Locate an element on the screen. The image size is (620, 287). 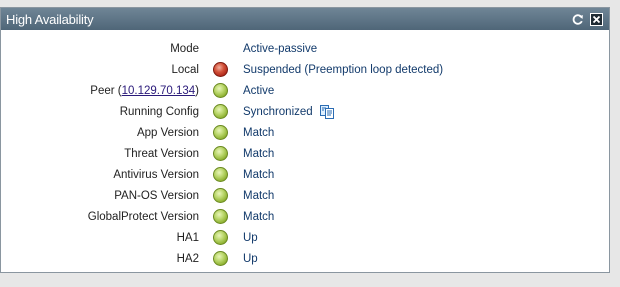
widget-header: High Availability is located at coordinates (305, 19).